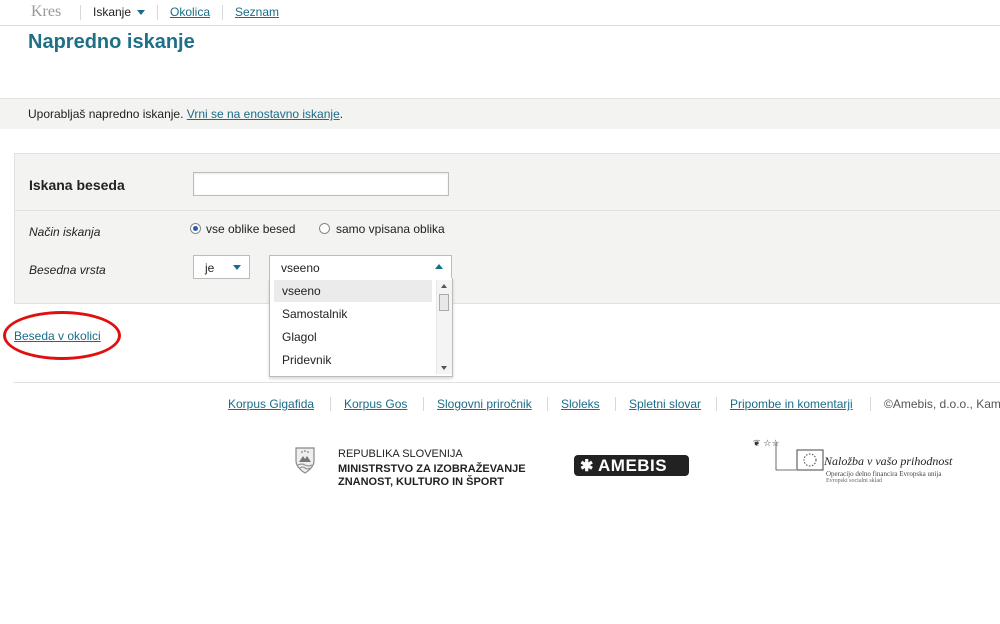 This screenshot has width=1000, height=624. What do you see at coordinates (271, 404) in the screenshot?
I see `footer-link-gigafida: Korpus Gigafida` at bounding box center [271, 404].